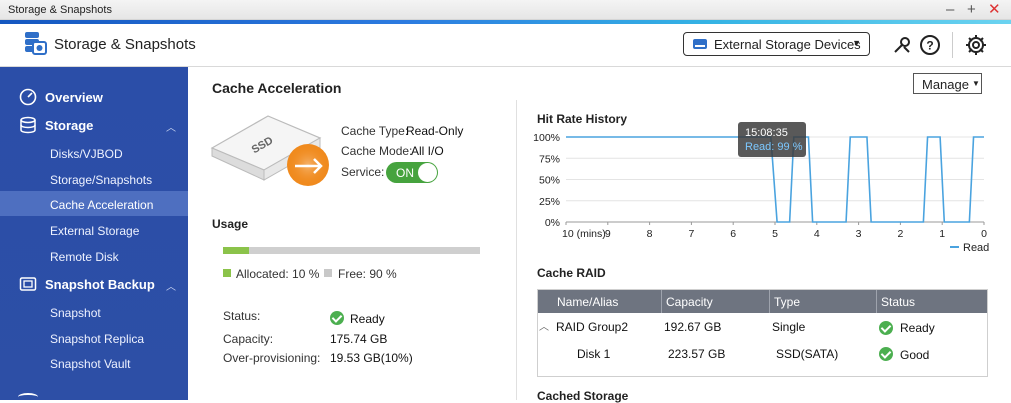 The width and height of the screenshot is (1011, 403). Describe the element at coordinates (28, 125) in the screenshot. I see `storage-icon` at that location.